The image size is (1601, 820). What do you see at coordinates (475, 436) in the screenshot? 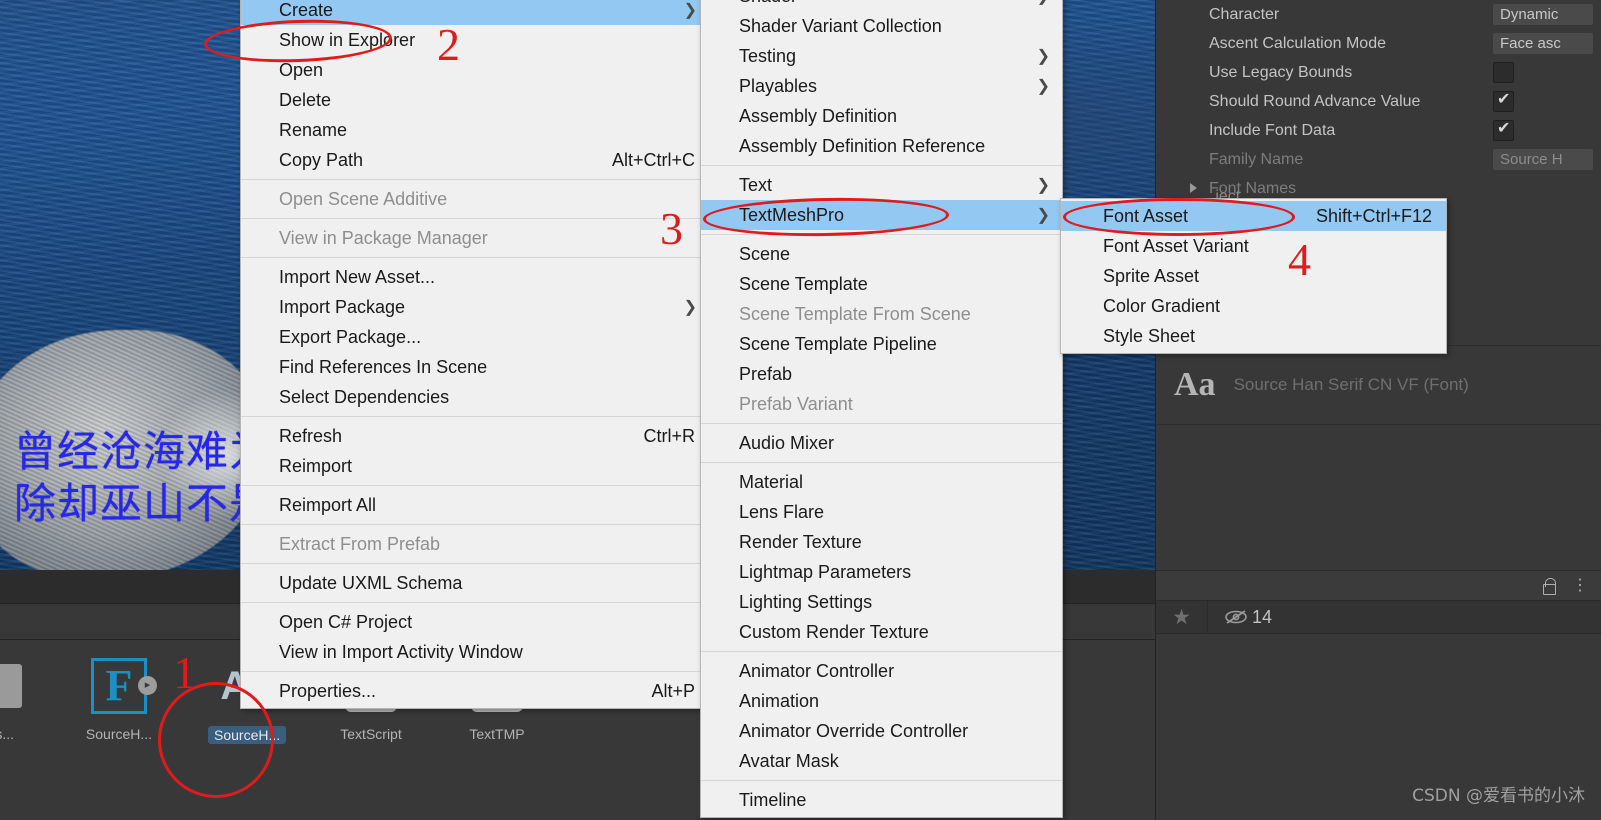
I see `asset-menu-item-refresh: Refresh Ctrl+R` at bounding box center [475, 436].